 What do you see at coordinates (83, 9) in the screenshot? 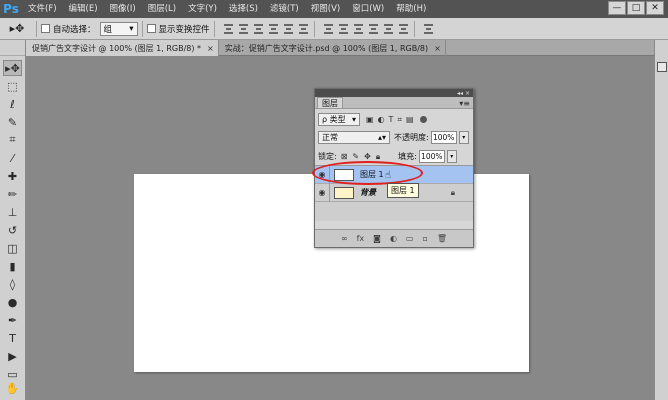
I see `menu-edit: 编辑(E)` at bounding box center [83, 9].